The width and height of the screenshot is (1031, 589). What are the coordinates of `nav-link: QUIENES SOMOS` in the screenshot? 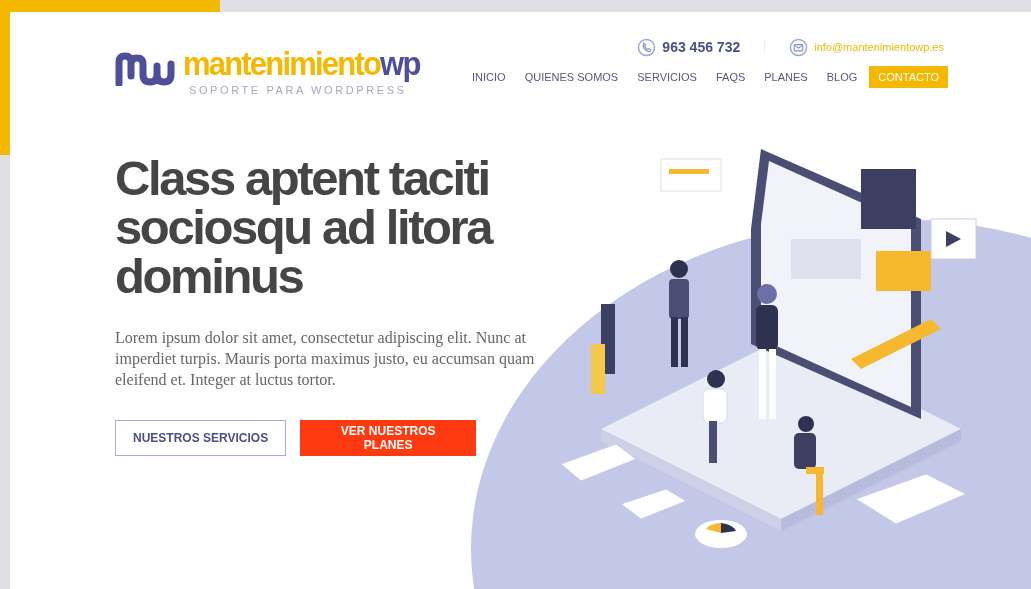 It's located at (571, 77).